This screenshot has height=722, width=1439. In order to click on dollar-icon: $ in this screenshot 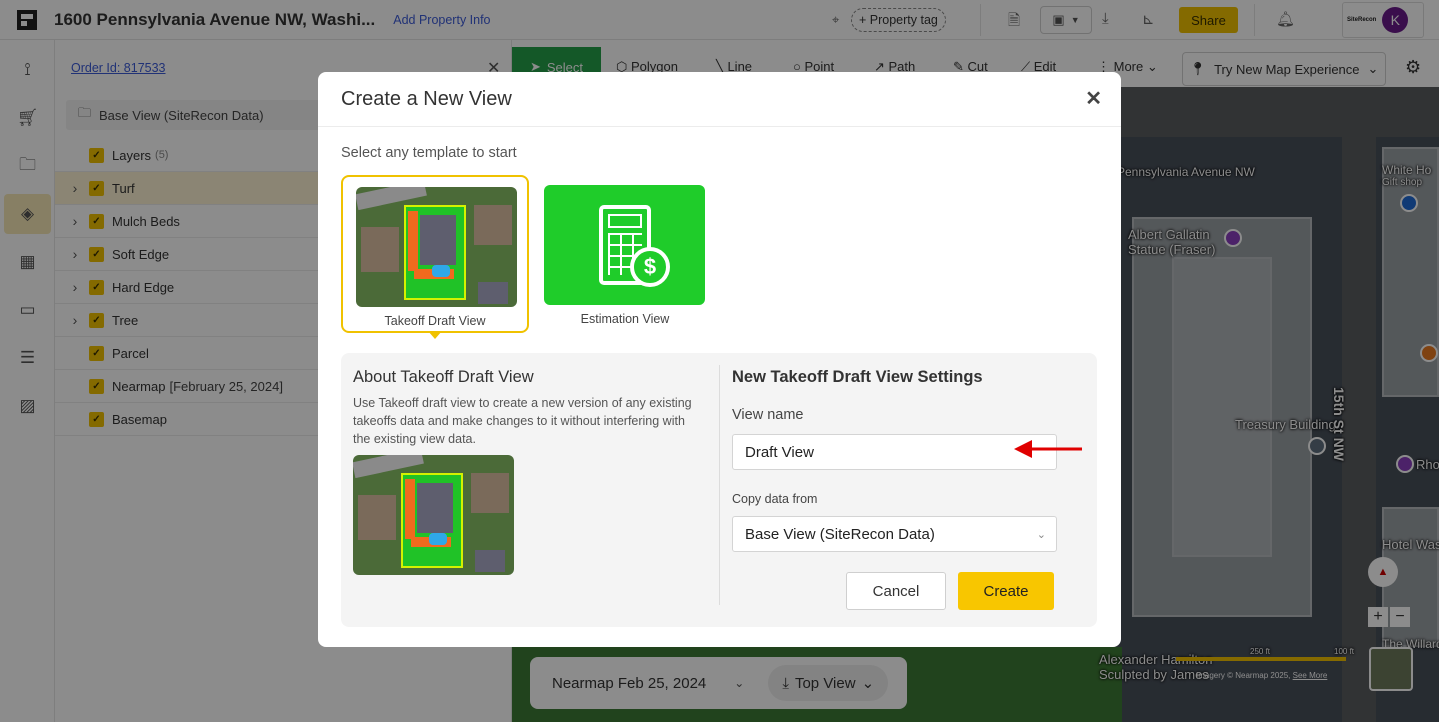, I will do `click(650, 267)`.